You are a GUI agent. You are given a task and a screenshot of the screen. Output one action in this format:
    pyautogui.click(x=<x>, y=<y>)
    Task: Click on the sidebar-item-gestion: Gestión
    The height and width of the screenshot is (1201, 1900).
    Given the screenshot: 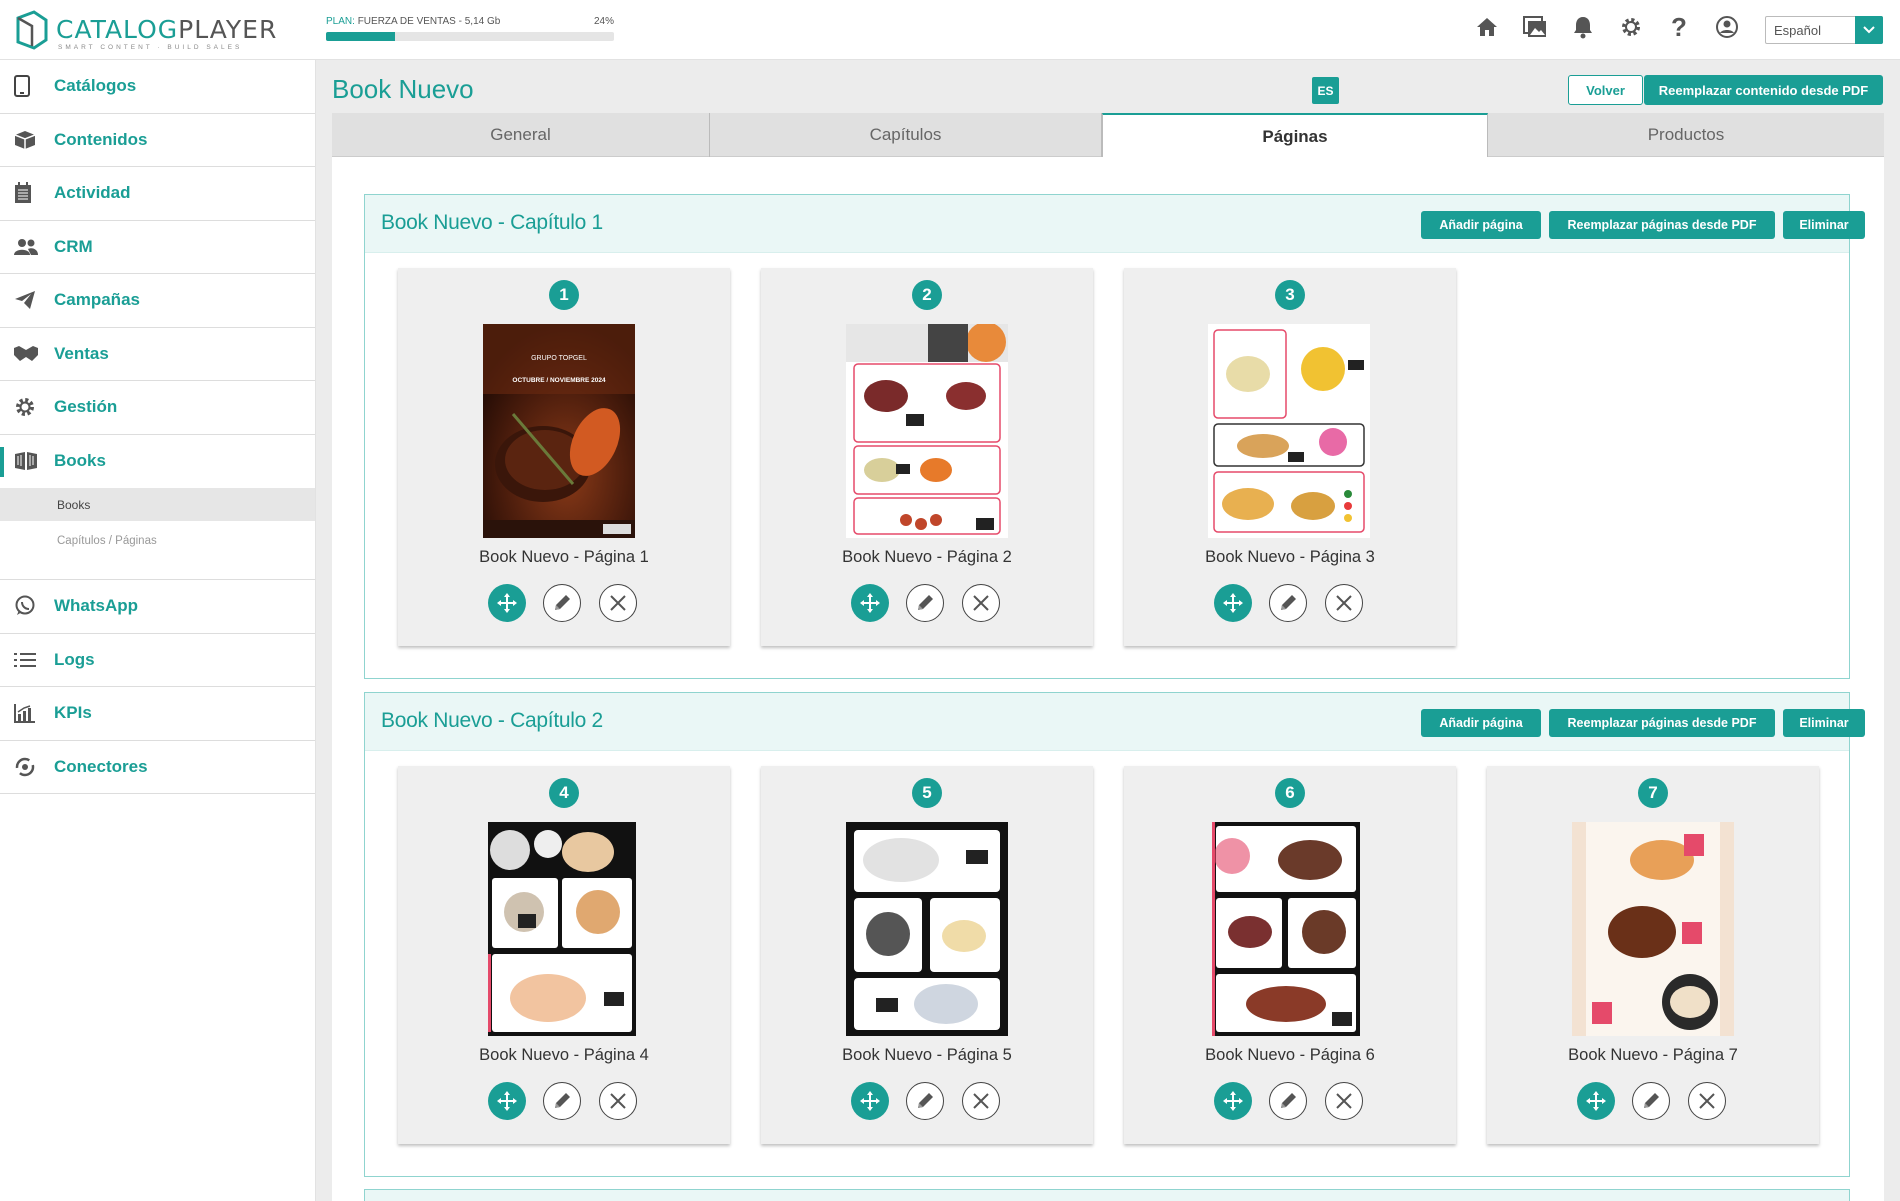 What is the action you would take?
    pyautogui.click(x=157, y=408)
    